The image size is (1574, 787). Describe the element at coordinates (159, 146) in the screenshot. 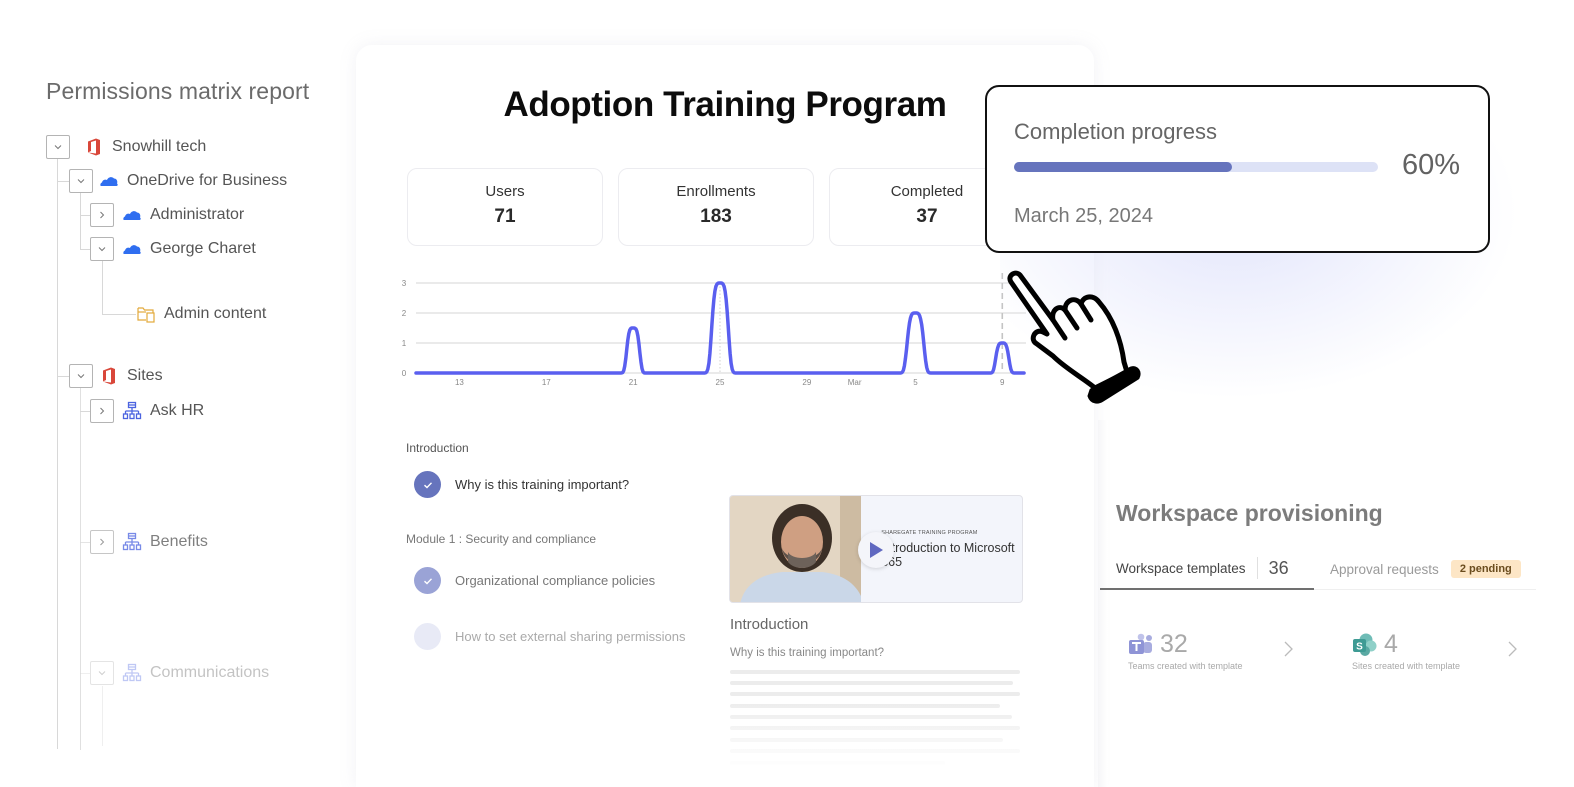

I see `tree-node-label: Snowhill tech` at that location.